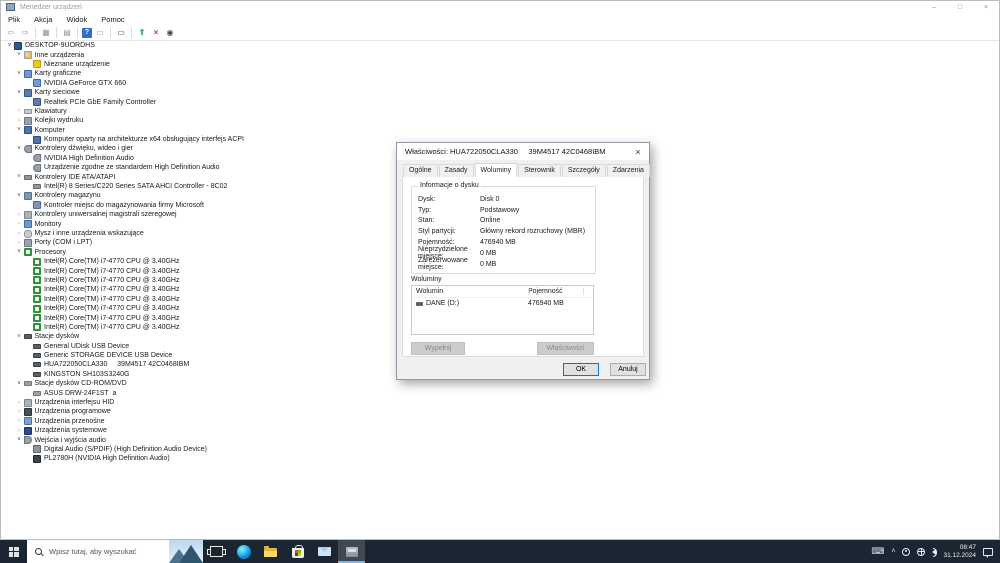 The height and width of the screenshot is (563, 1000). What do you see at coordinates (935, 552) in the screenshot?
I see `volume-icon` at bounding box center [935, 552].